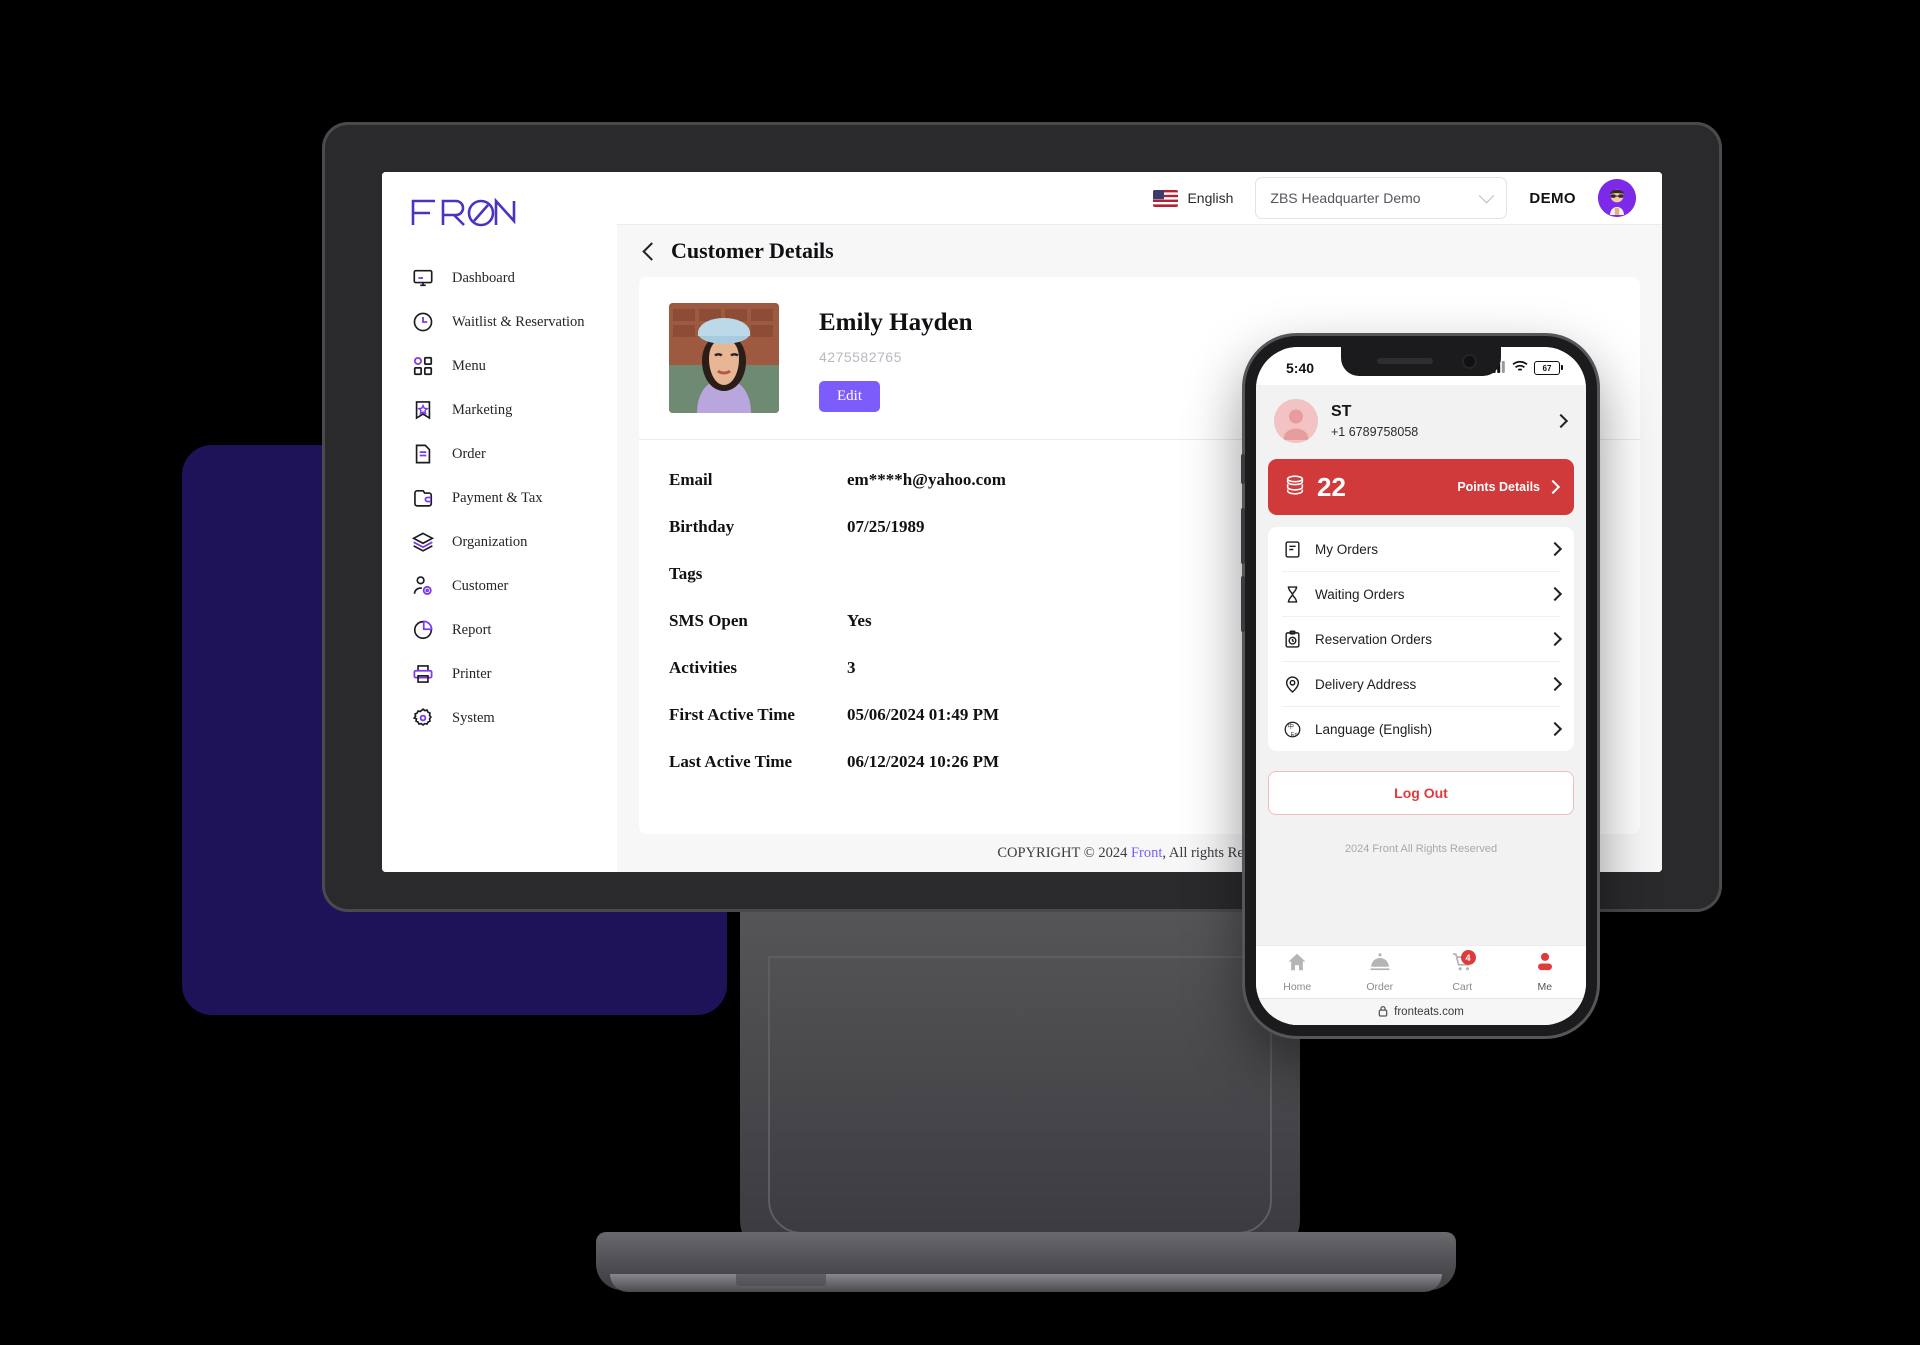 Image resolution: width=1920 pixels, height=1345 pixels. What do you see at coordinates (651, 251) in the screenshot?
I see `chevron-left-icon` at bounding box center [651, 251].